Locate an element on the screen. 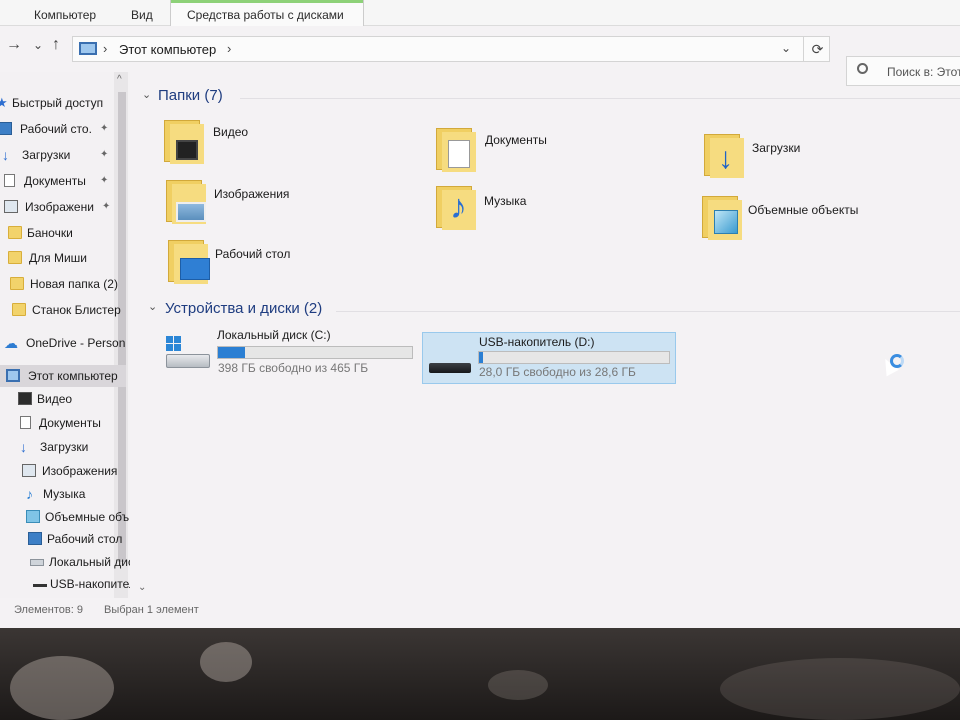 This screenshot has height=720, width=960. navigation-bar: → ⌄ ↑ › Этот компьютер › ⌄ ⟳ is located at coordinates (480, 48).